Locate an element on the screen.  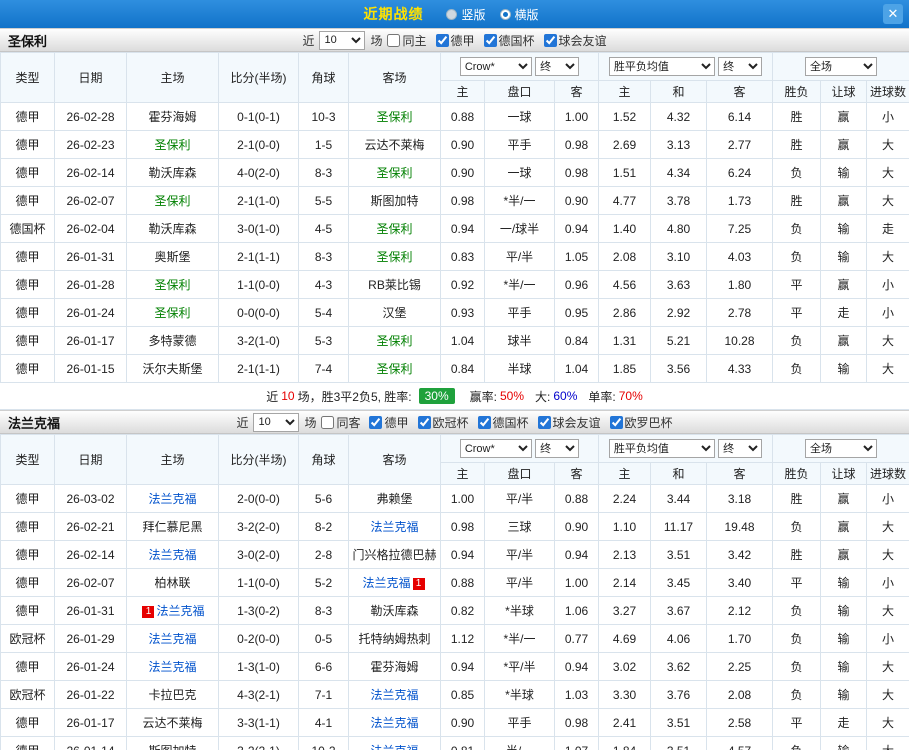
away-team-name: 圣保利 is located at coordinates (394, 257).